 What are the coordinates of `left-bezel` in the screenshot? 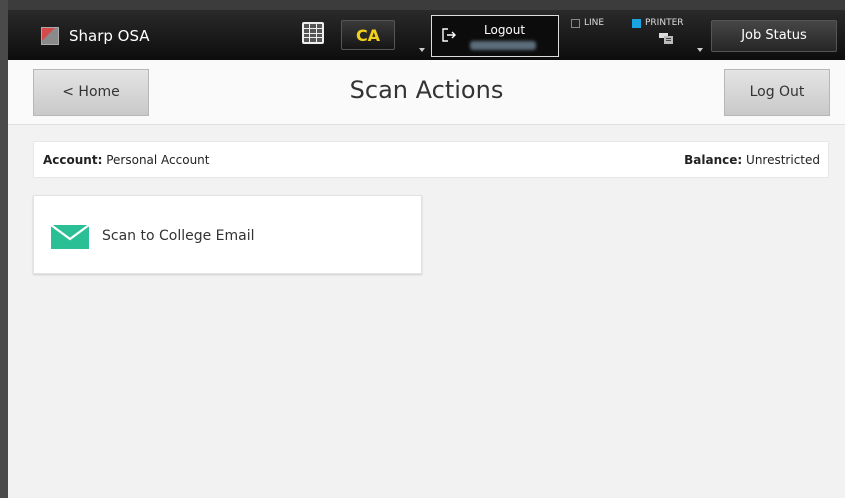 It's located at (4, 249).